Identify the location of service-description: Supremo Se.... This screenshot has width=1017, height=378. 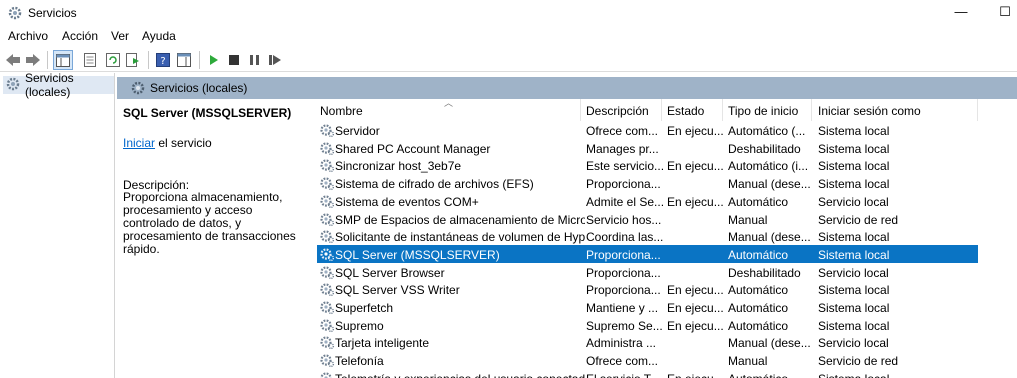
(624, 325).